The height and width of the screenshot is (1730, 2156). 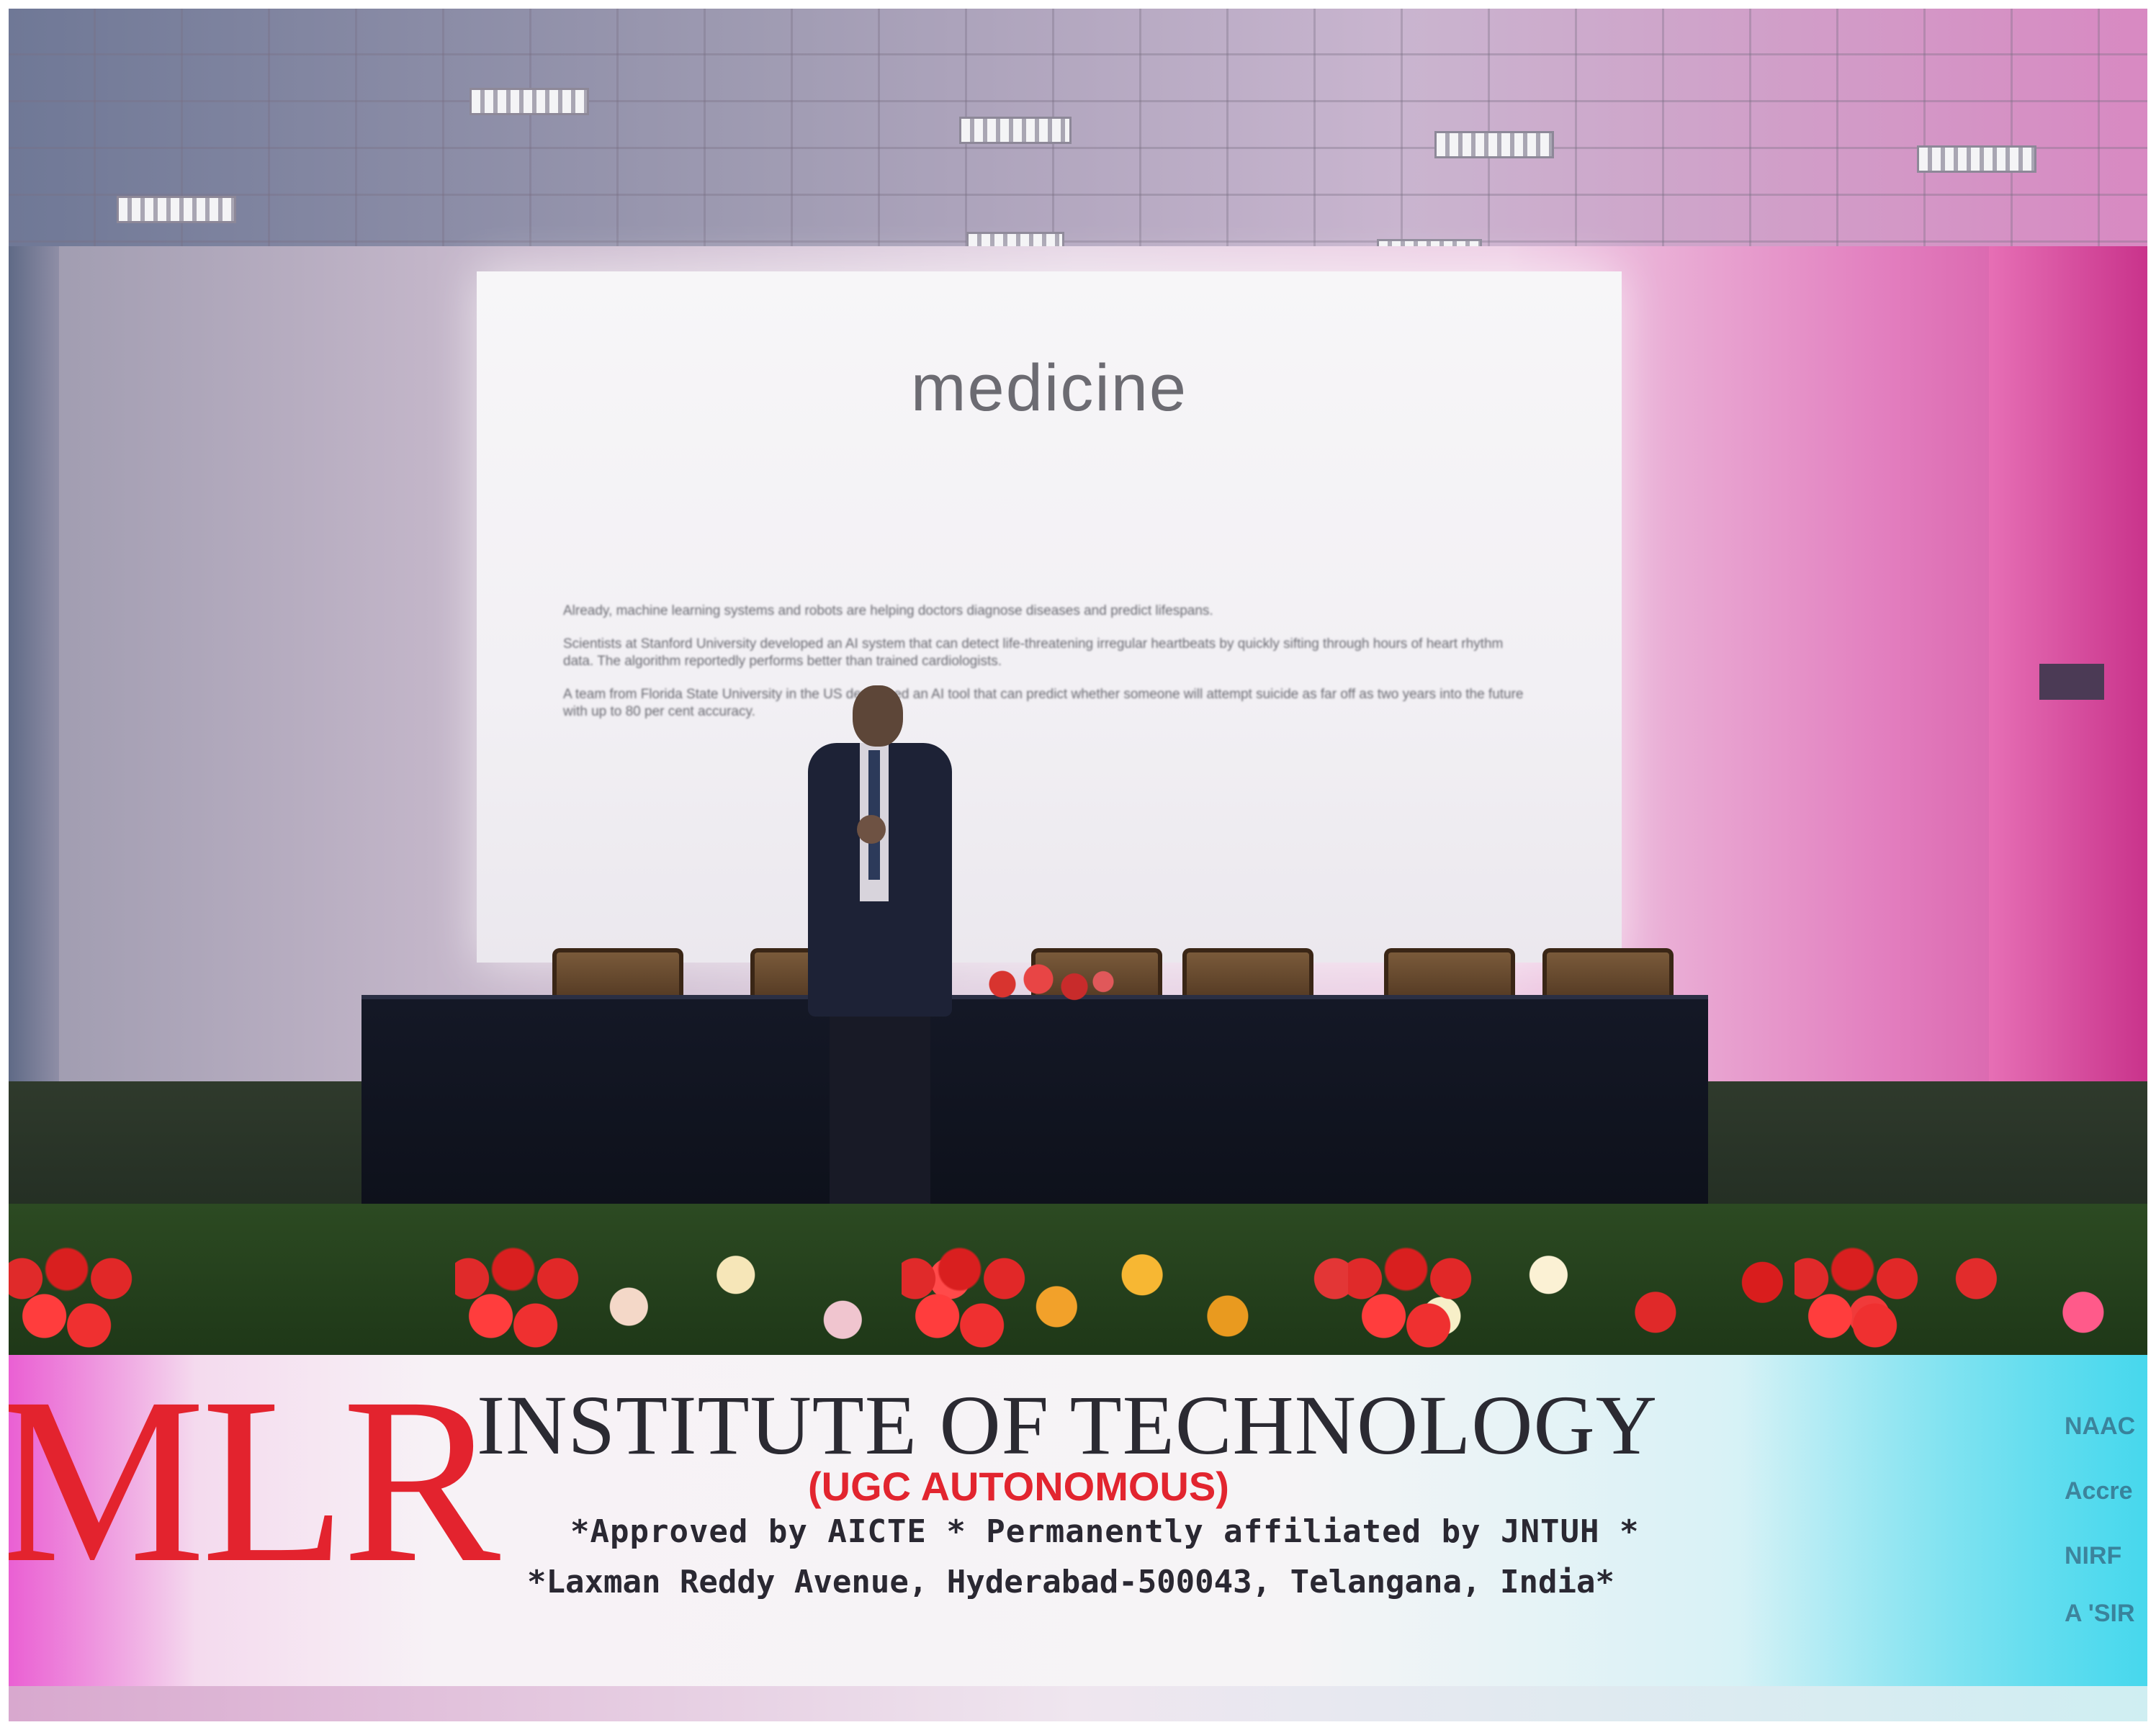 What do you see at coordinates (1067, 1425) in the screenshot?
I see `institute-name: INSTITUTE OF TECHNOLOGY` at bounding box center [1067, 1425].